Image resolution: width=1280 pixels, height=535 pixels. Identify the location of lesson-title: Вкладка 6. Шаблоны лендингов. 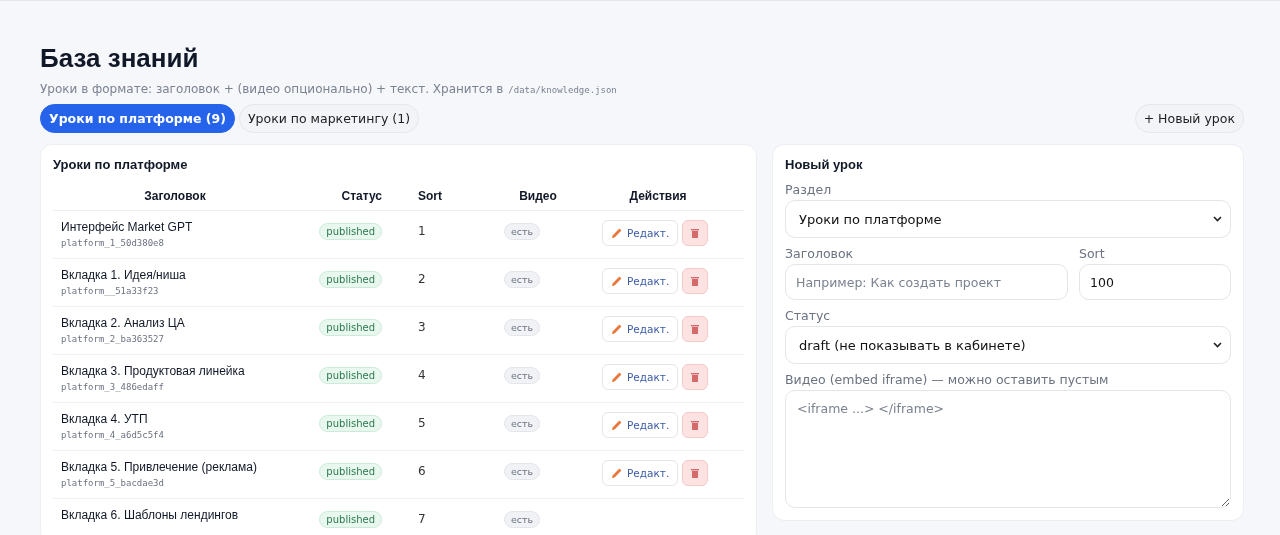
(150, 515).